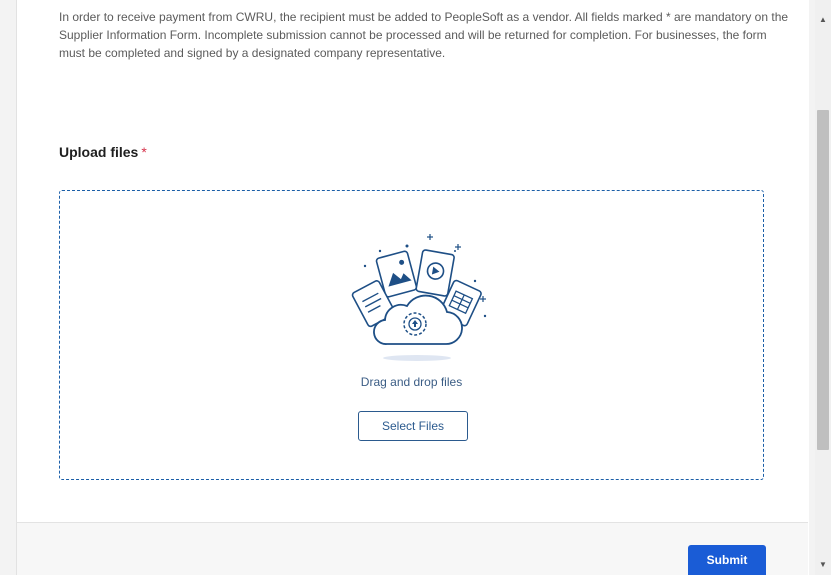  What do you see at coordinates (144, 152) in the screenshot?
I see `required-marker: *` at bounding box center [144, 152].